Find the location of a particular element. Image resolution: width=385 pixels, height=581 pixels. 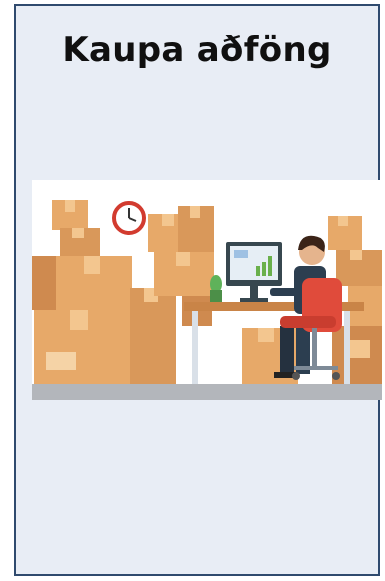

plant-icon is located at coordinates (216, 289).